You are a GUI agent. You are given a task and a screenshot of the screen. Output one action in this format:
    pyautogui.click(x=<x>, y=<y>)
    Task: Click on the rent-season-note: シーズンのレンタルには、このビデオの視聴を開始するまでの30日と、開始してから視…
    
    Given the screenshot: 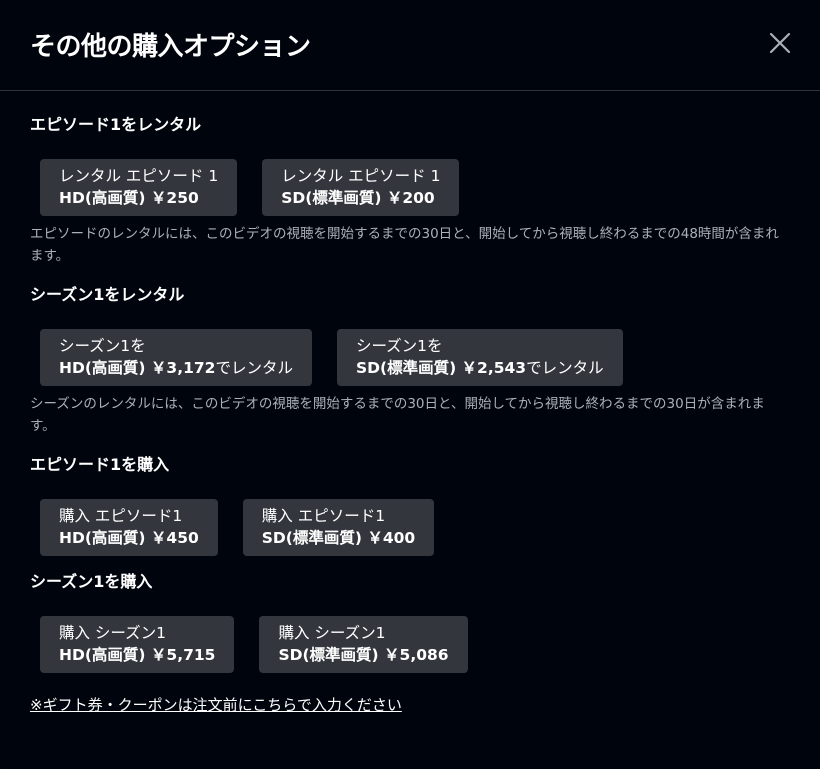 What is the action you would take?
    pyautogui.click(x=397, y=415)
    